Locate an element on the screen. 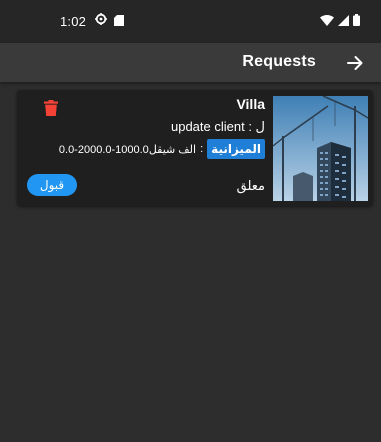  accept-button: قبول is located at coordinates (52, 185).